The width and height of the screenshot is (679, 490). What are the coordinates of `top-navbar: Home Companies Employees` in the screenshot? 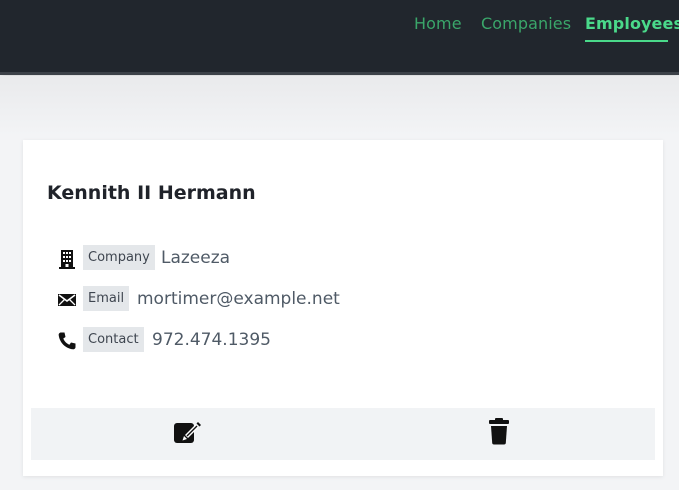 It's located at (339, 36).